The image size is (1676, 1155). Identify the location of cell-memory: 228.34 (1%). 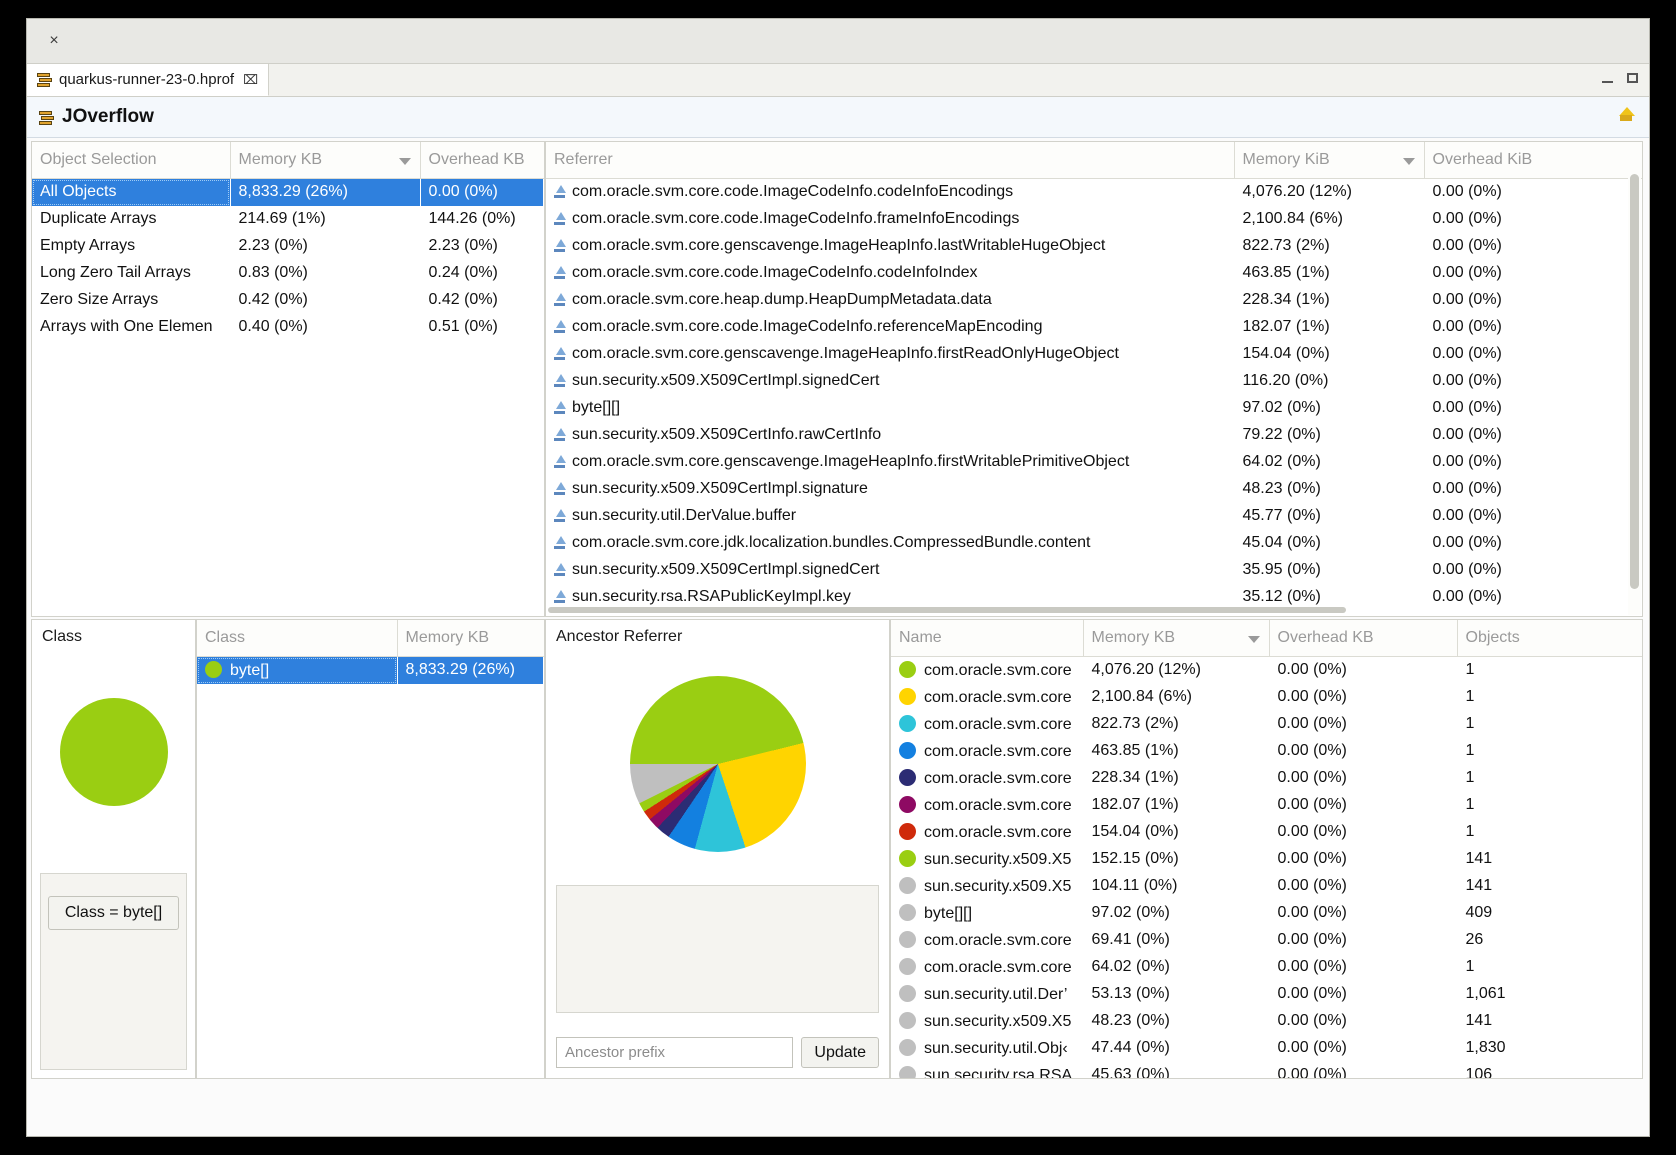
(1286, 299).